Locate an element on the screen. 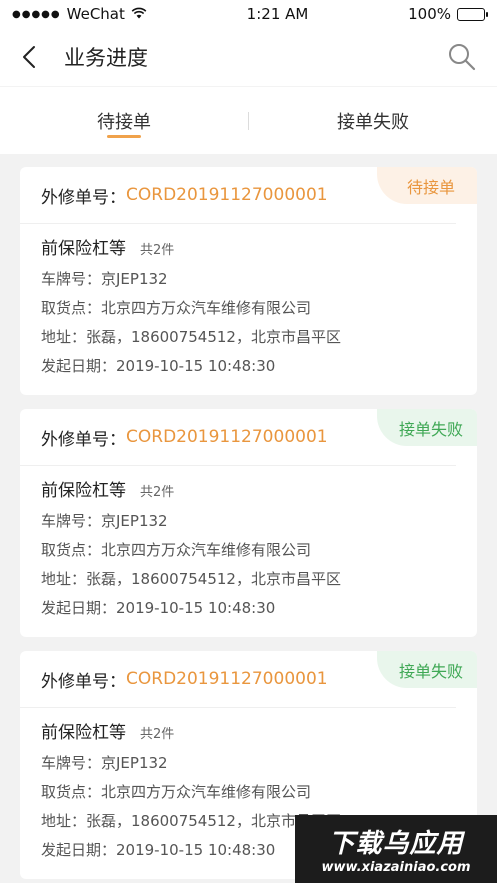 Image resolution: width=497 pixels, height=883 pixels. active-tab-indicator is located at coordinates (124, 136).